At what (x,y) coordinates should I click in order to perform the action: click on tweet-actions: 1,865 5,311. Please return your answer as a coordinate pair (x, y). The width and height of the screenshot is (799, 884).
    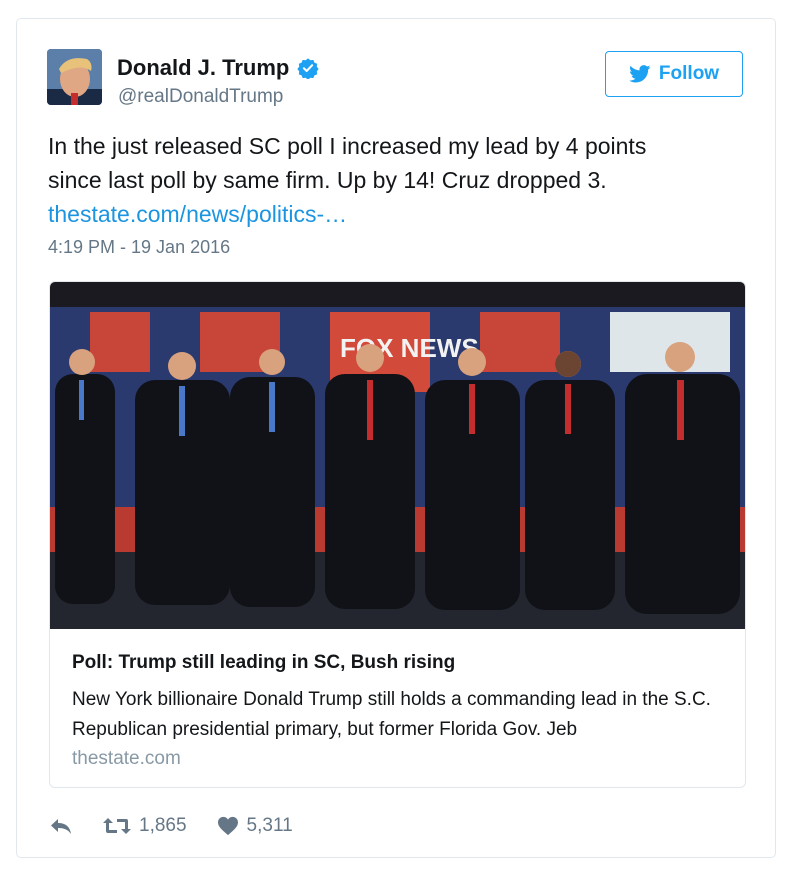
    Looking at the image, I should click on (186, 826).